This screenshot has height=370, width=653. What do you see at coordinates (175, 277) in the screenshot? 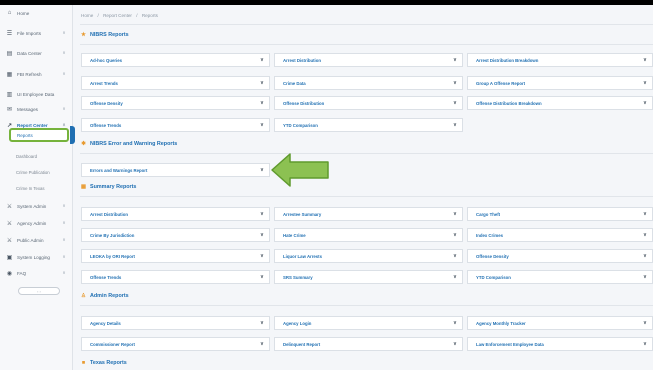
I see `report-dropdown-summary-offense-trends: Offense Trends ∨` at bounding box center [175, 277].